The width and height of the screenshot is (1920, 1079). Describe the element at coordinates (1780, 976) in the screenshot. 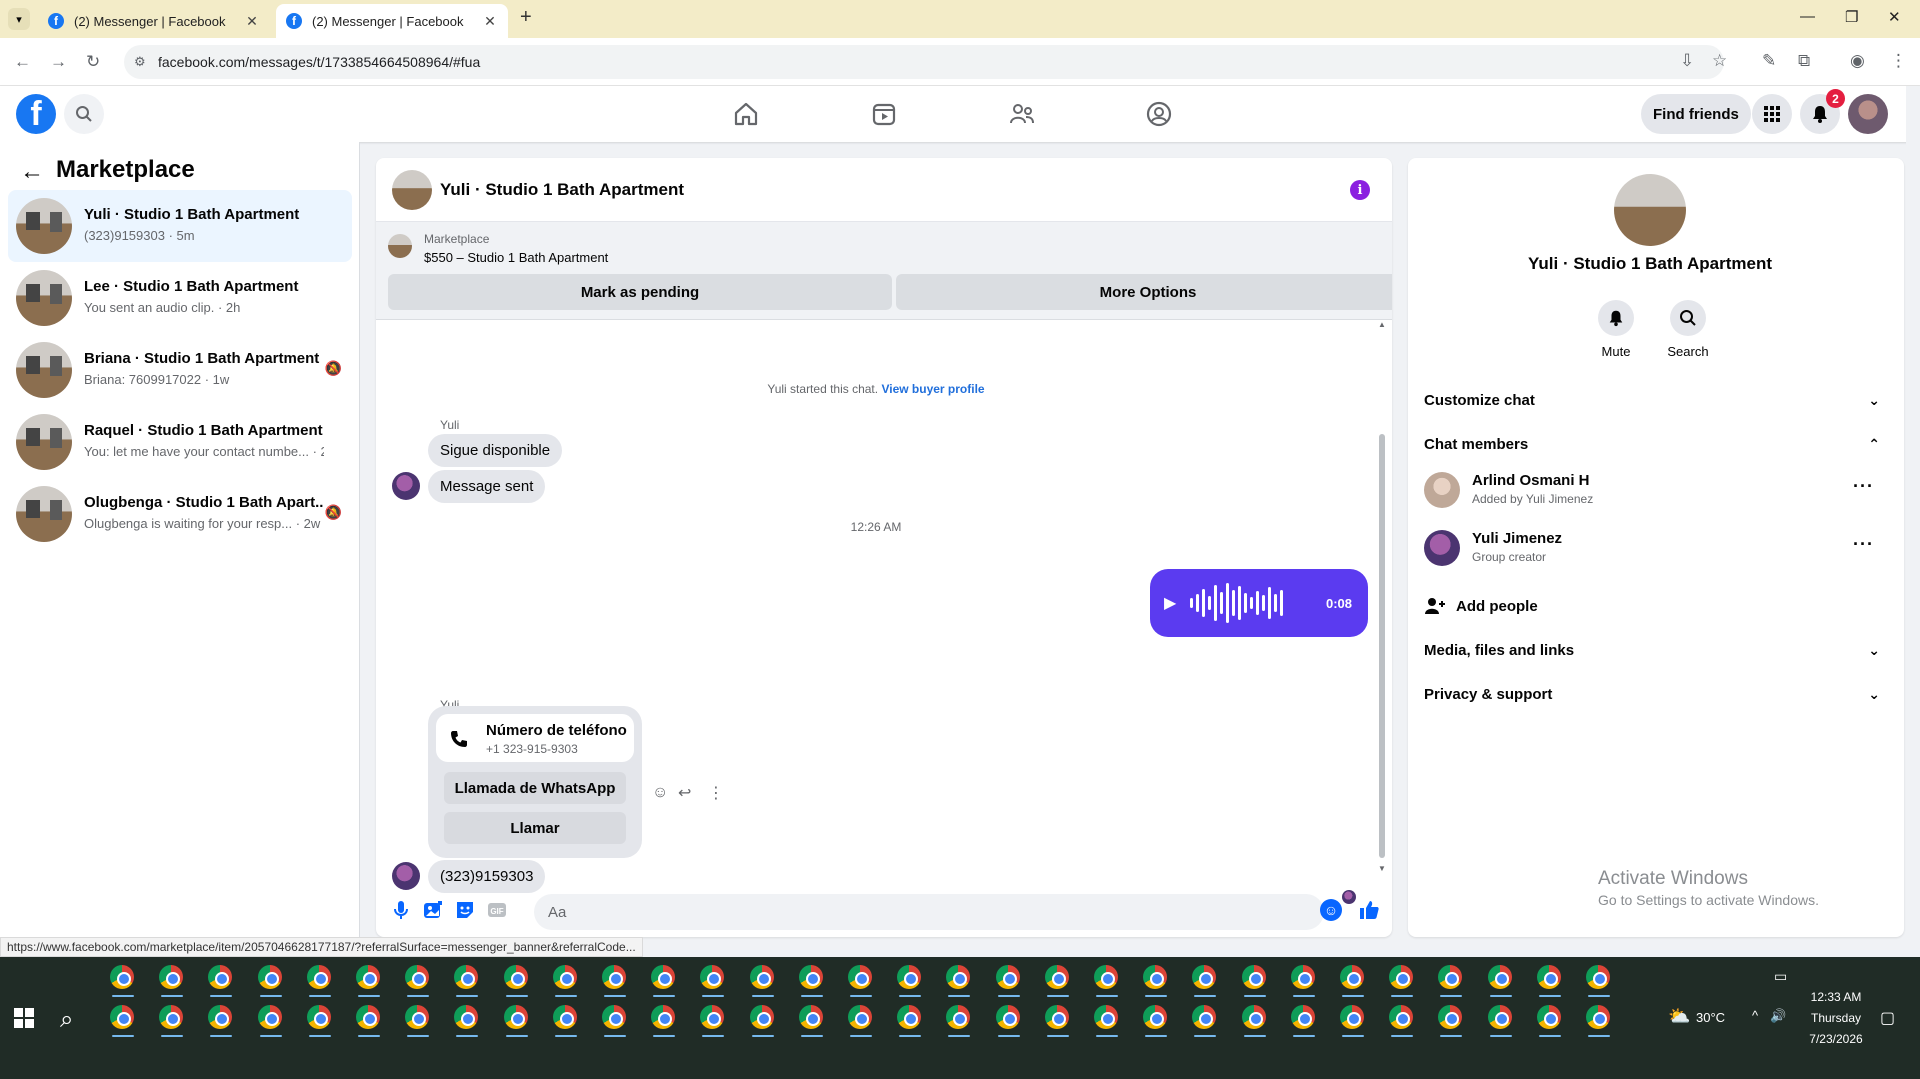

I see `tray-notification-icon: ▭` at that location.